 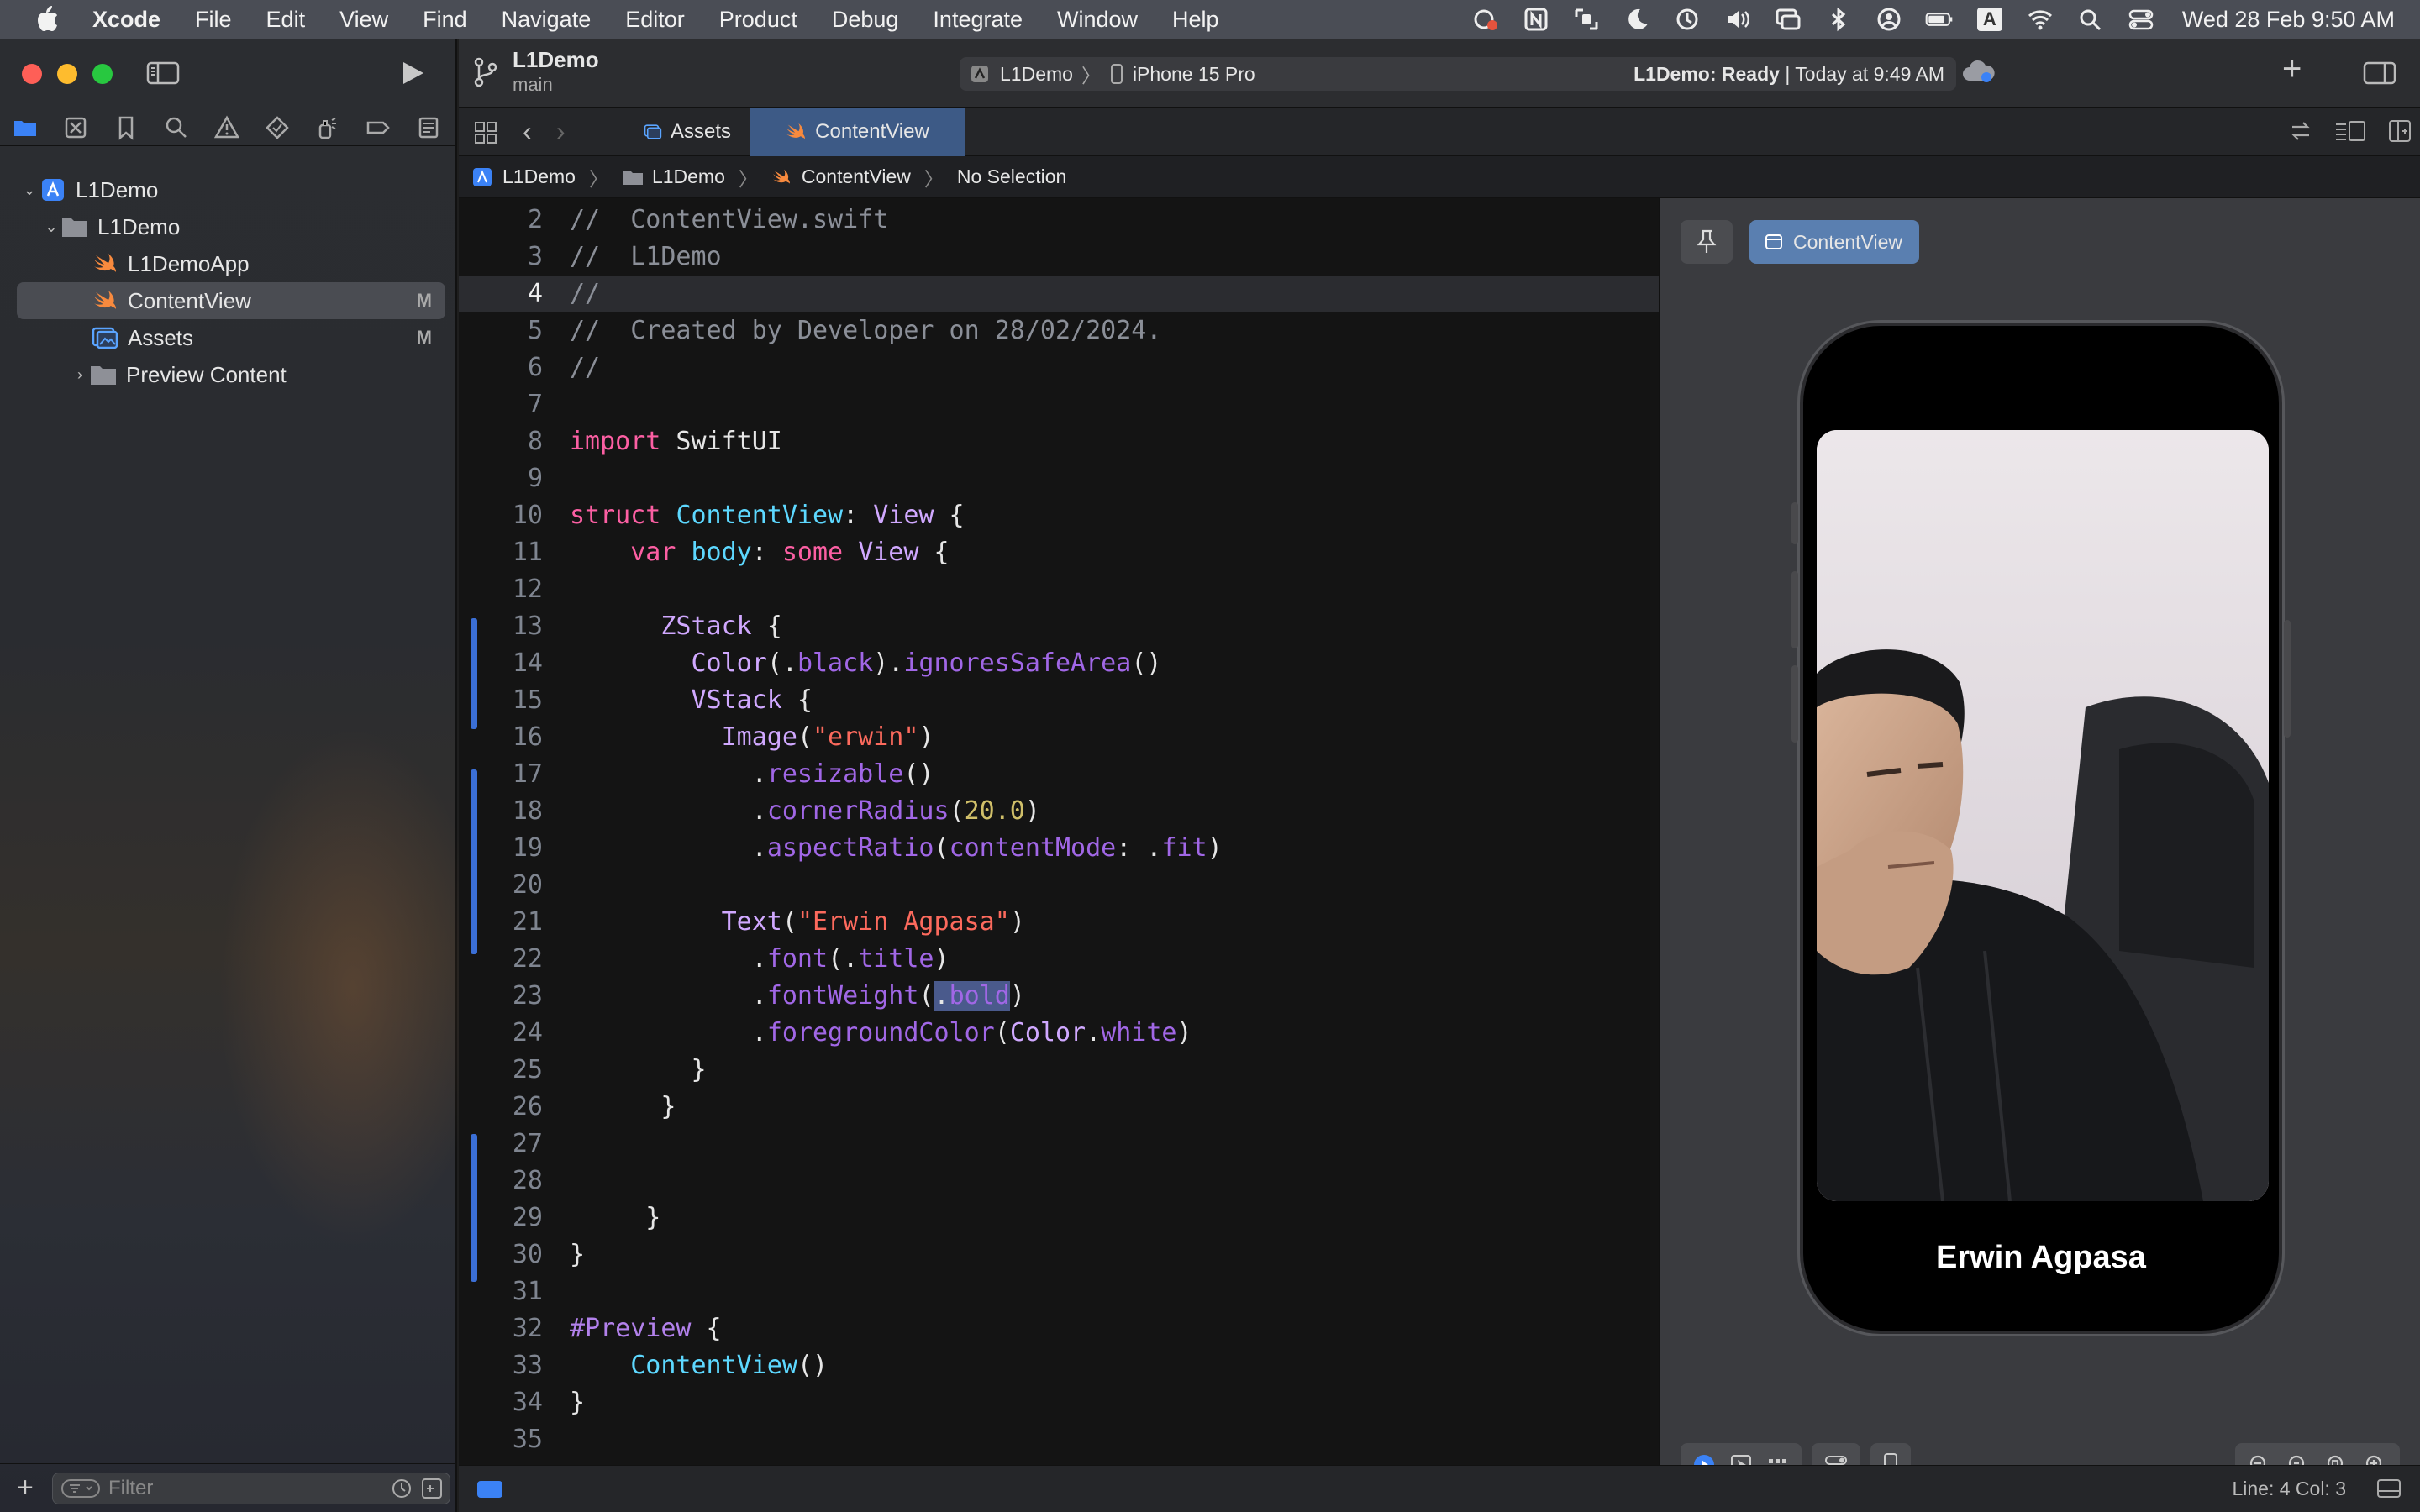 I want to click on run-button, so click(x=412, y=73).